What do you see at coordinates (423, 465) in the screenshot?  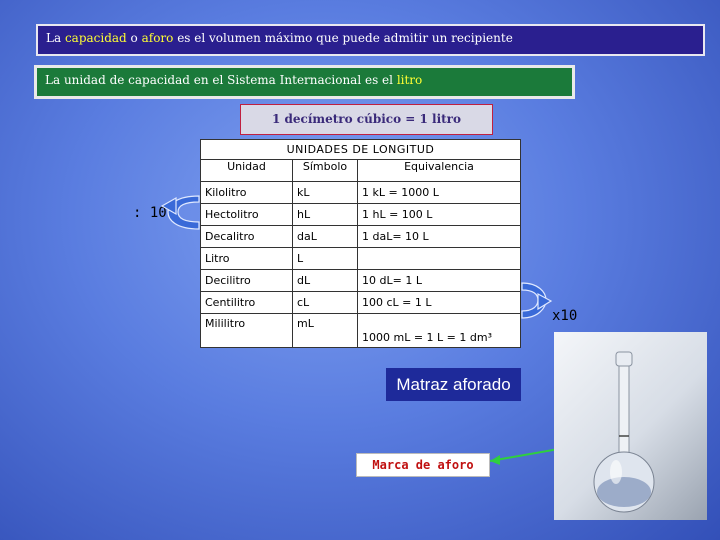 I see `mark-label: Marca de aforo` at bounding box center [423, 465].